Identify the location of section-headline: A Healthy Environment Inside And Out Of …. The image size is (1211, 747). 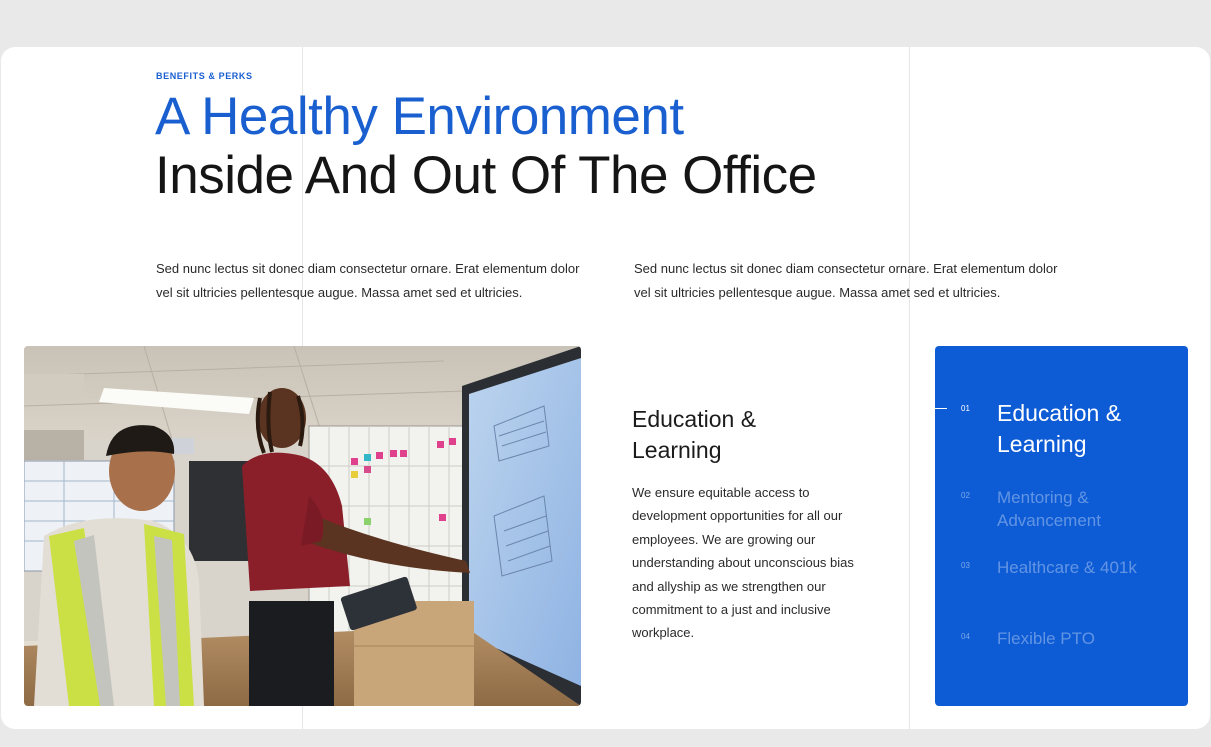
(486, 146).